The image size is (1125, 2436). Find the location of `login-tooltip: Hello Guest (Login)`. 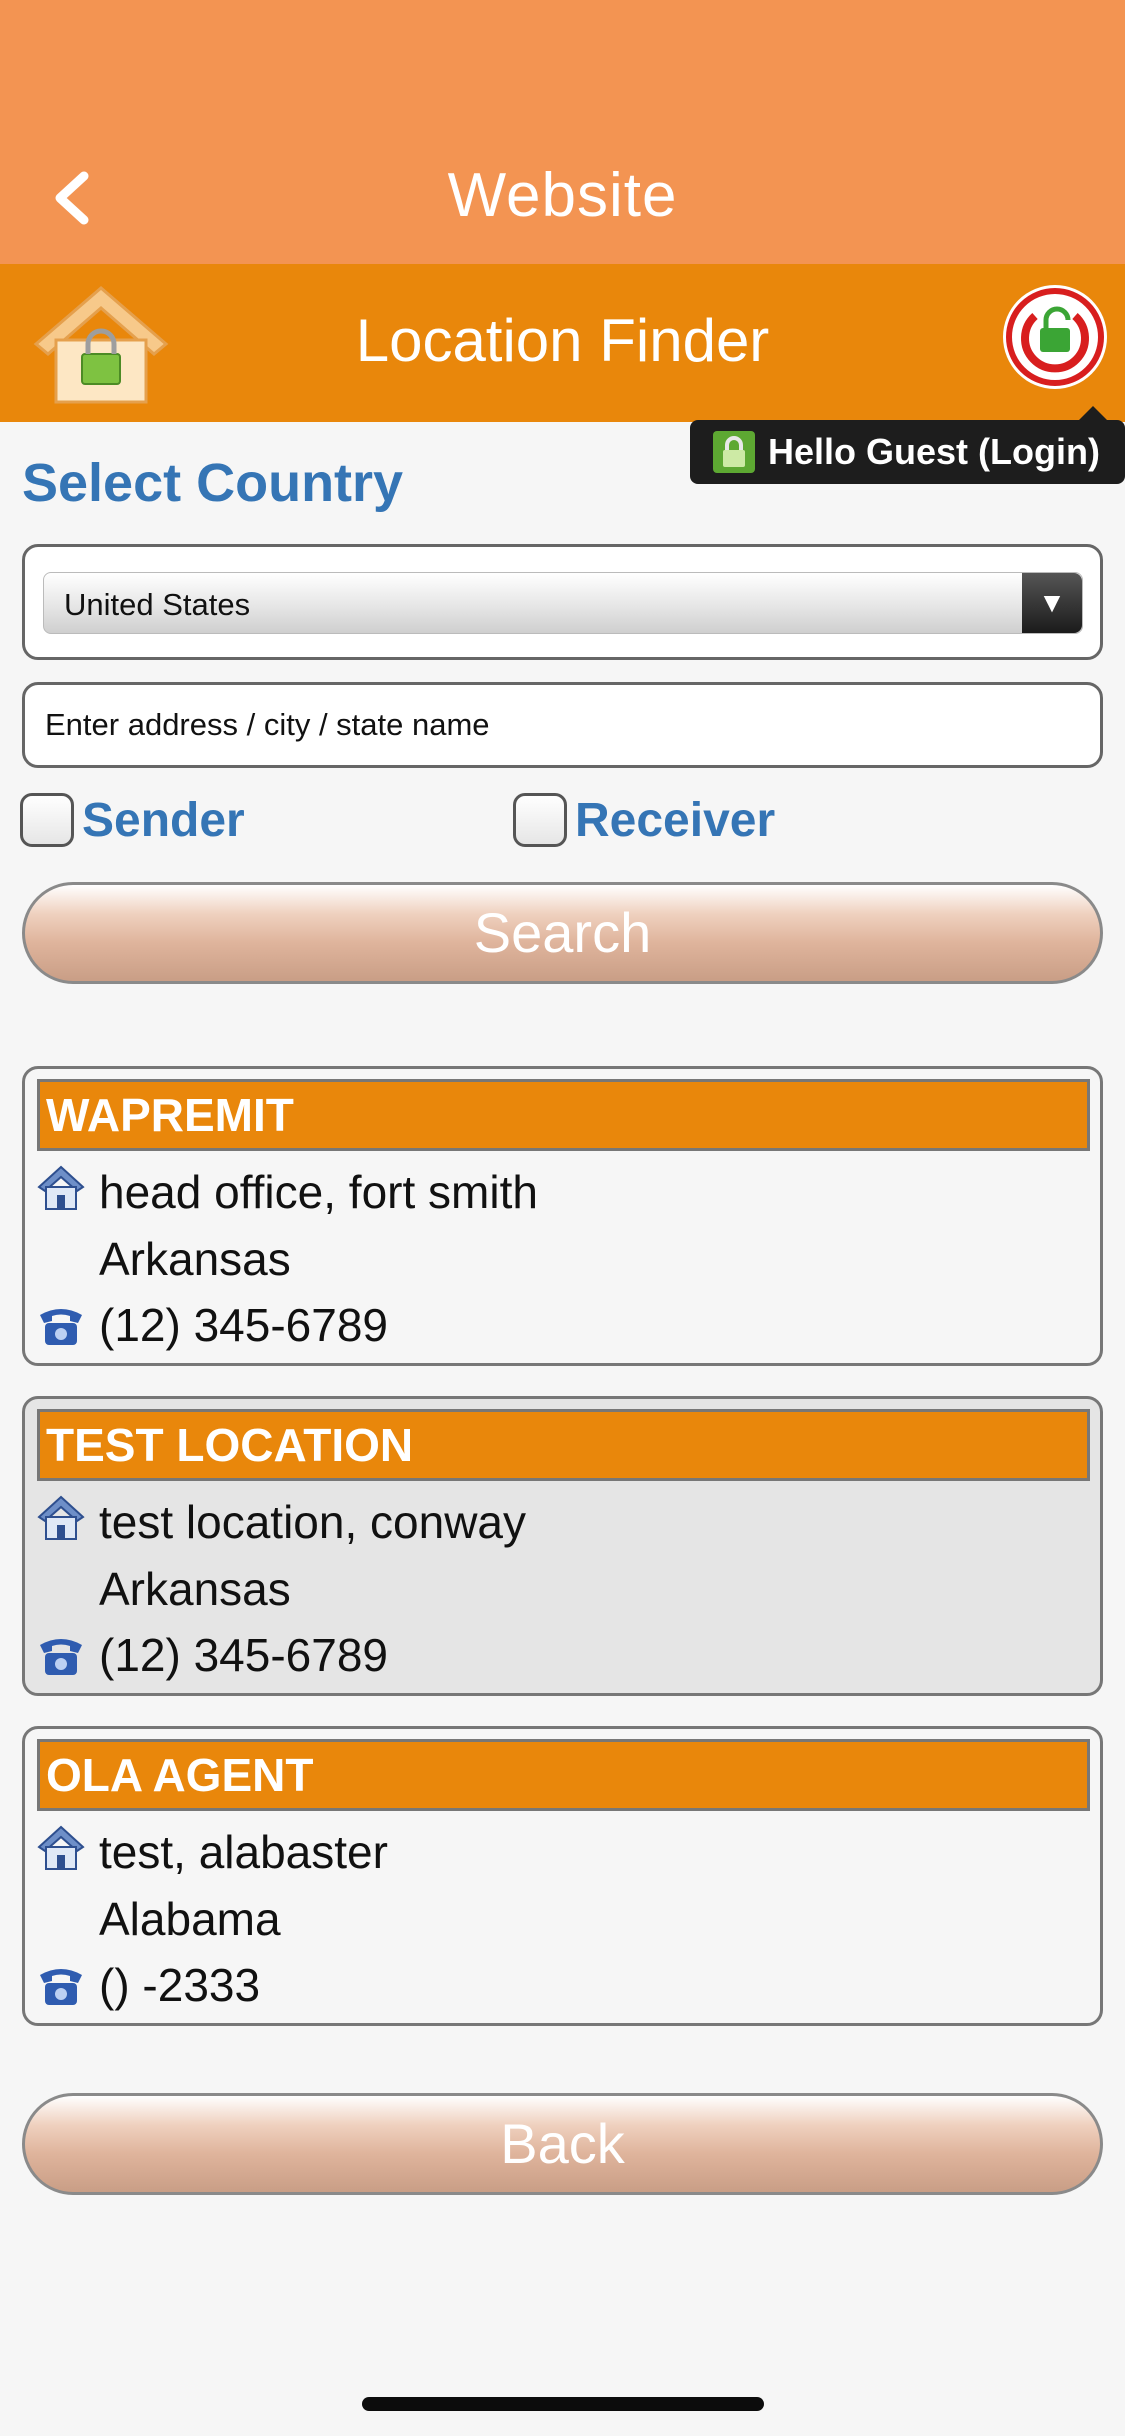

login-tooltip: Hello Guest (Login) is located at coordinates (907, 445).